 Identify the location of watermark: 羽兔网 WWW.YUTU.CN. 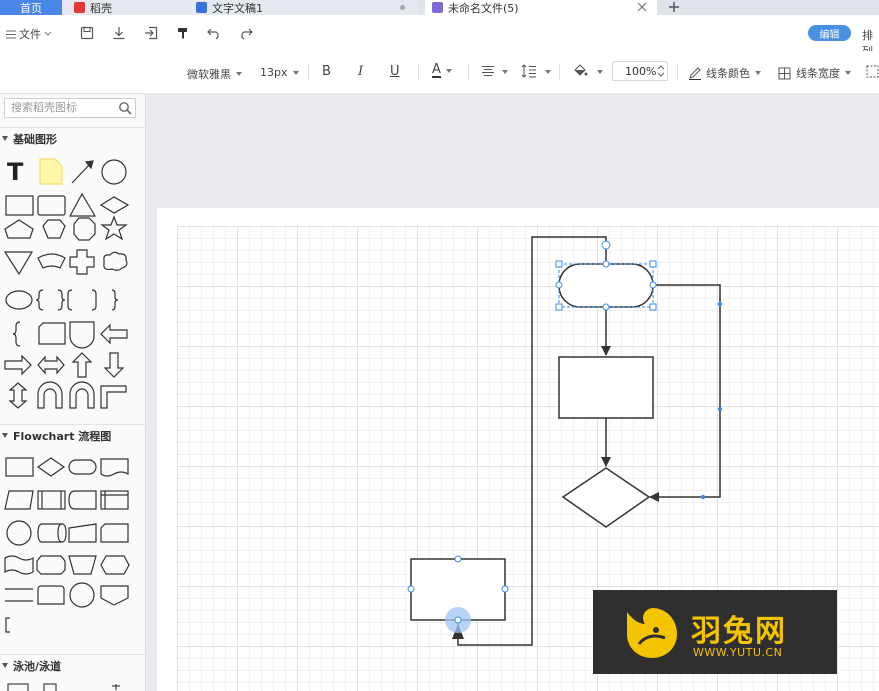
(715, 632).